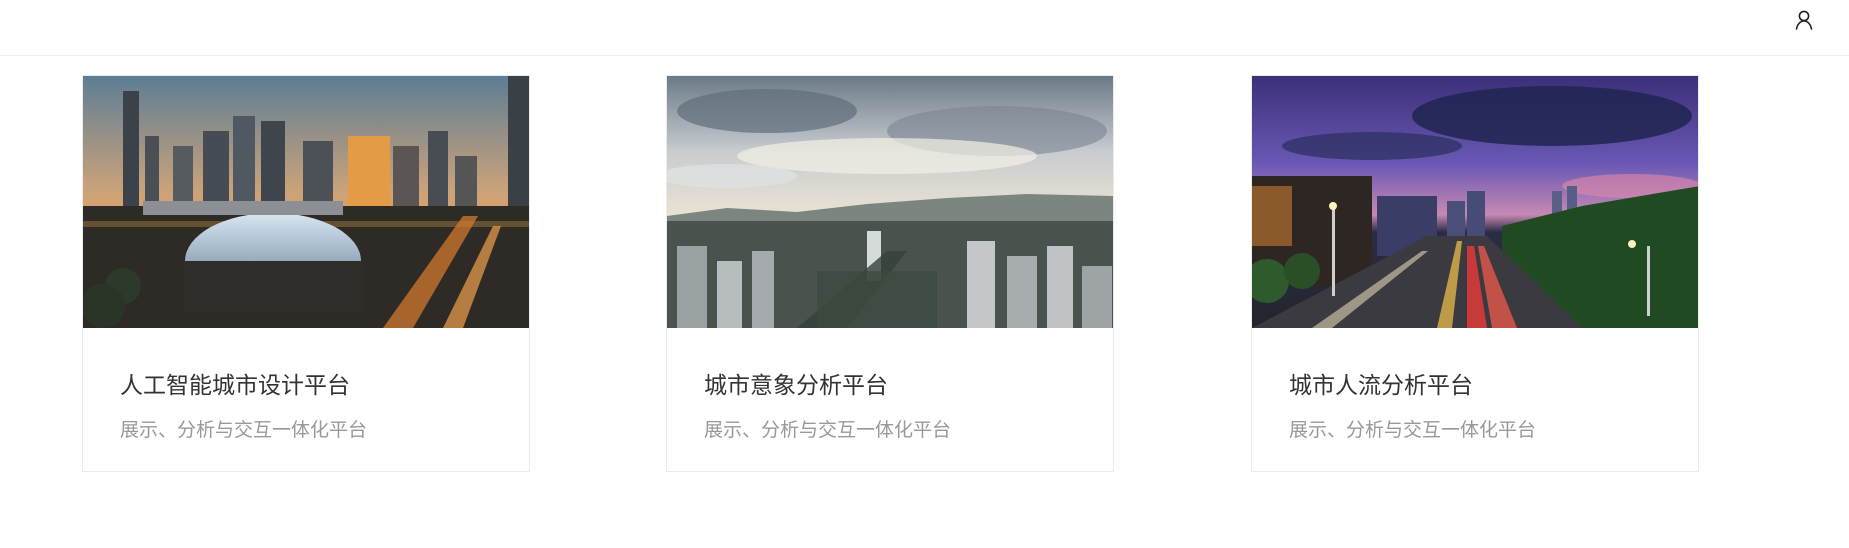  I want to click on card-title: 城市人流分析平台, so click(1381, 386).